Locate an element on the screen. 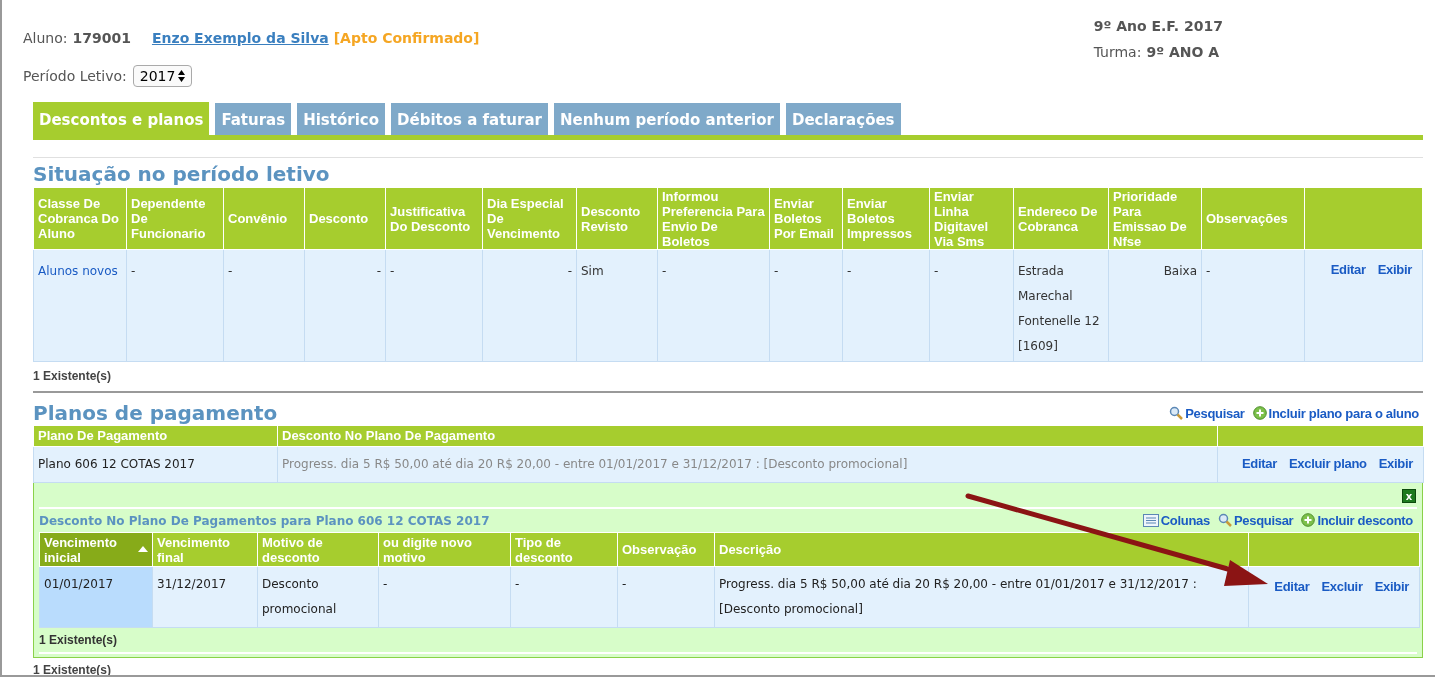 This screenshot has height=677, width=1435. column-header: Enviar Boletos Por Email is located at coordinates (806, 218).